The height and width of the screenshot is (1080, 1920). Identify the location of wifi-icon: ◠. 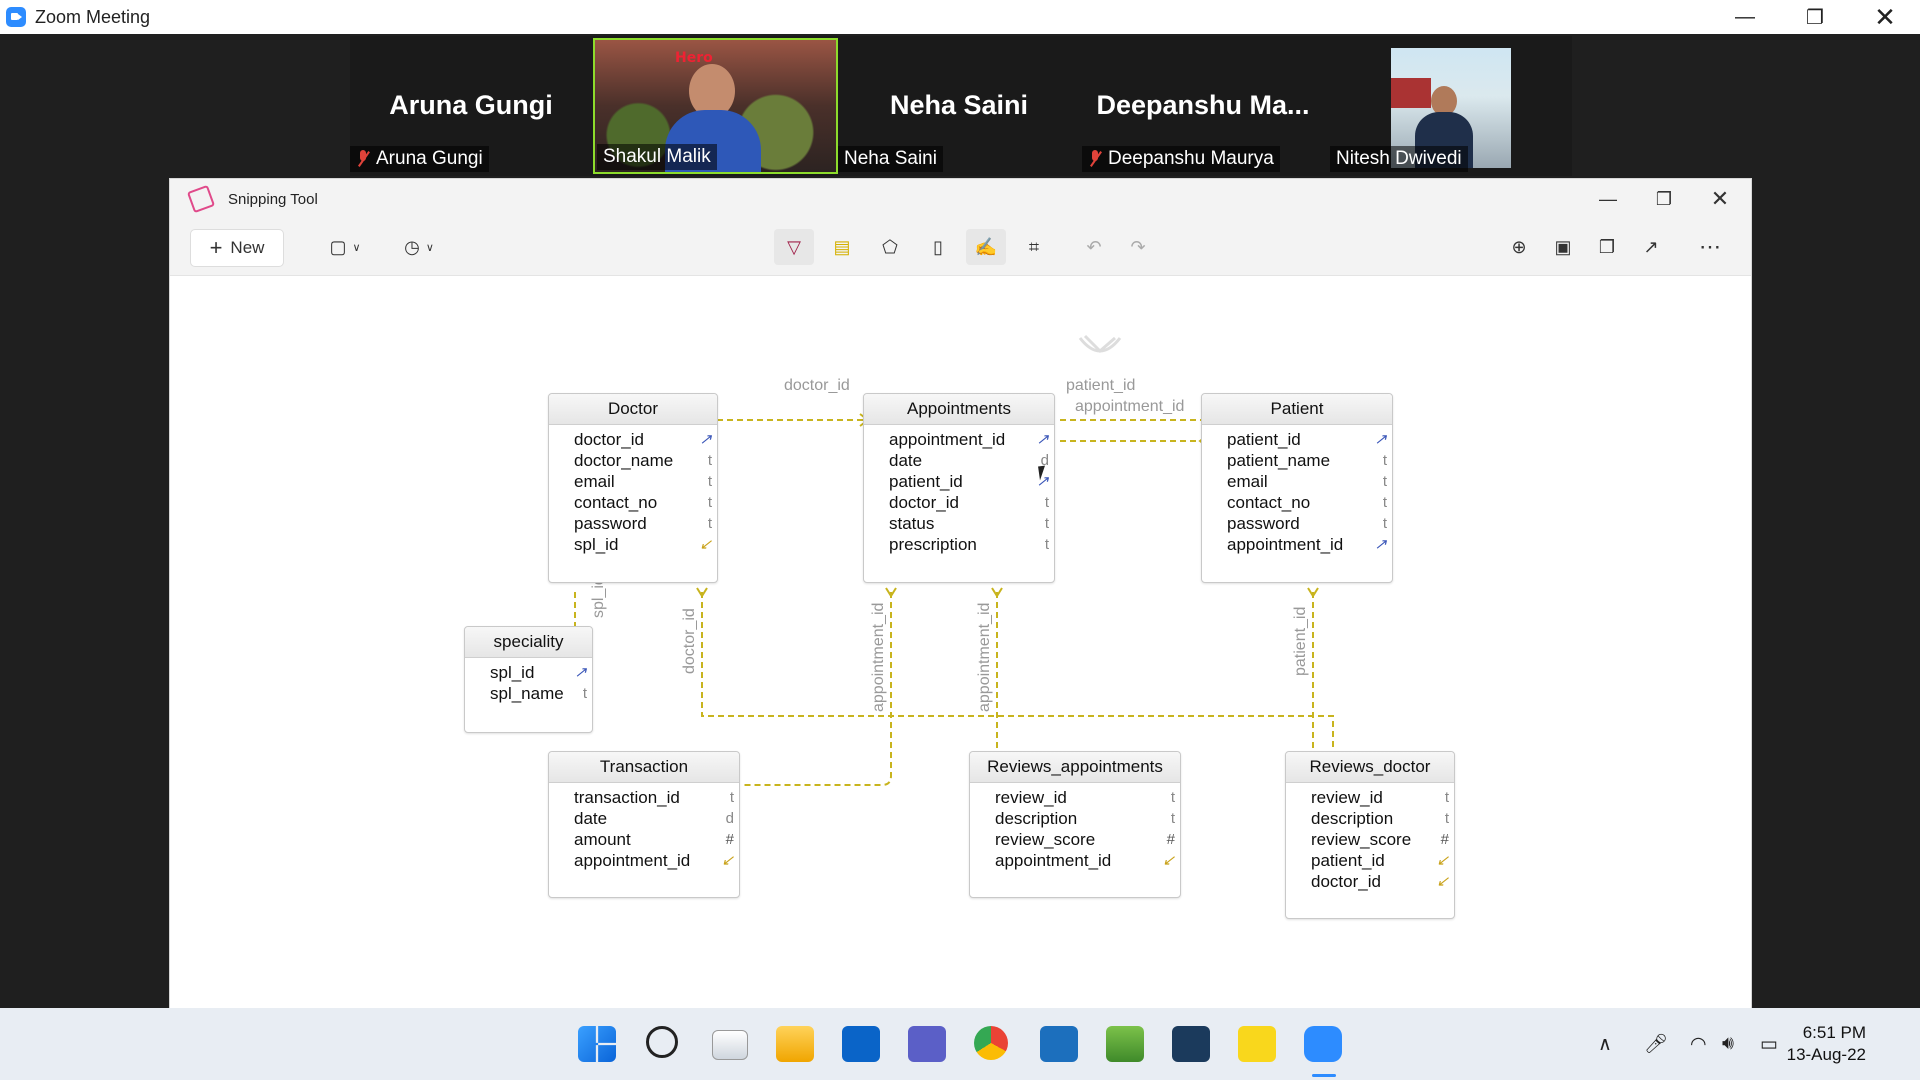
(1698, 1044).